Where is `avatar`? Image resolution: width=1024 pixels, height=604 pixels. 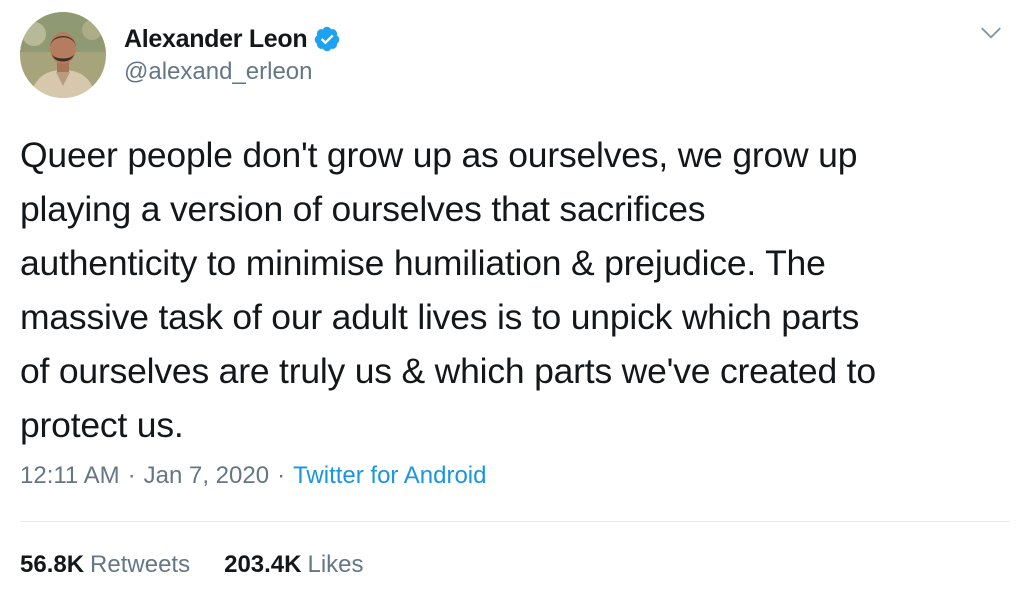 avatar is located at coordinates (63, 55).